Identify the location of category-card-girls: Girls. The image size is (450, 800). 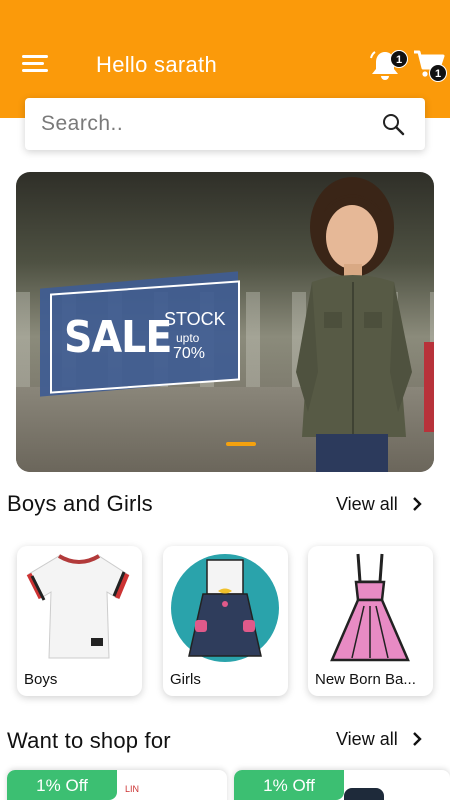
(225, 621).